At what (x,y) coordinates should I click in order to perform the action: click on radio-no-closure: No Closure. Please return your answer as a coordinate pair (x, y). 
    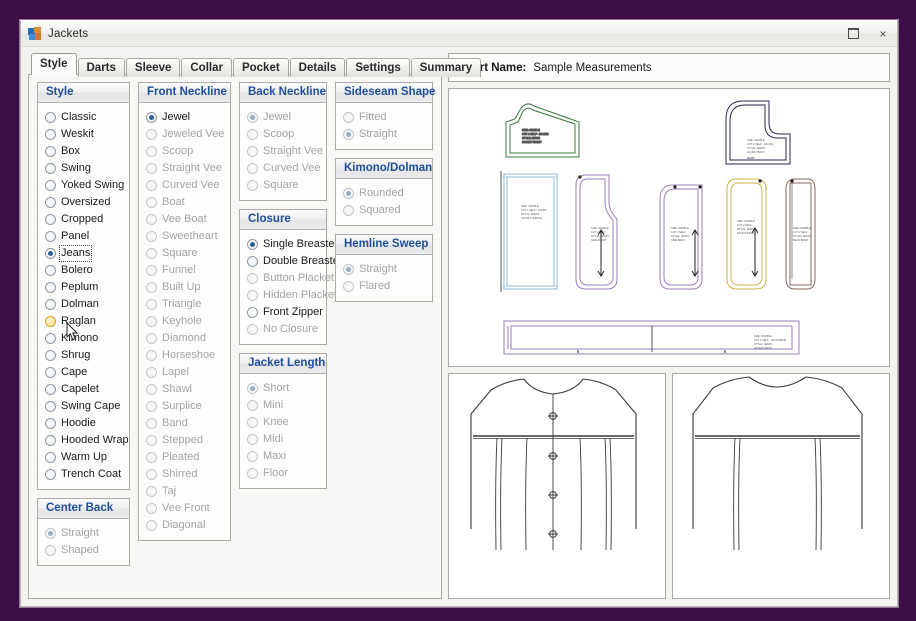
    Looking at the image, I should click on (284, 329).